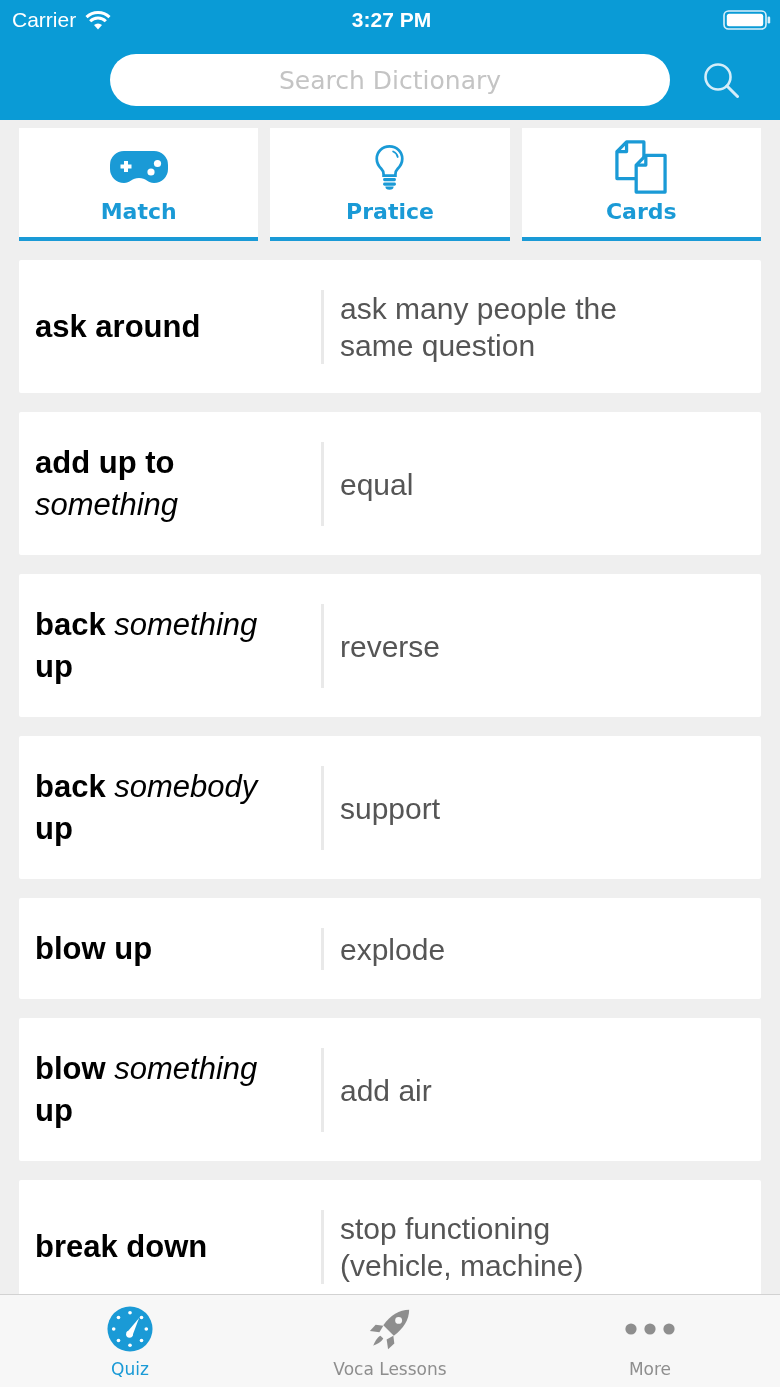  Describe the element at coordinates (747, 20) in the screenshot. I see `battery-icon` at that location.